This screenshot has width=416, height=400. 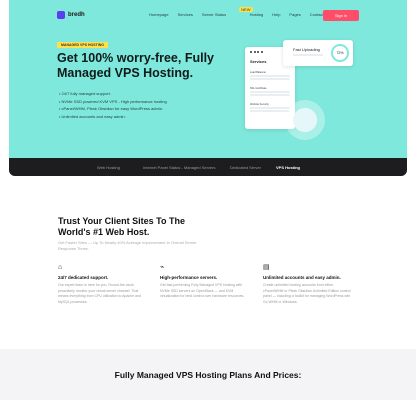 What do you see at coordinates (302, 277) in the screenshot?
I see `column-title: Unlimited accounts and easy admin.` at bounding box center [302, 277].